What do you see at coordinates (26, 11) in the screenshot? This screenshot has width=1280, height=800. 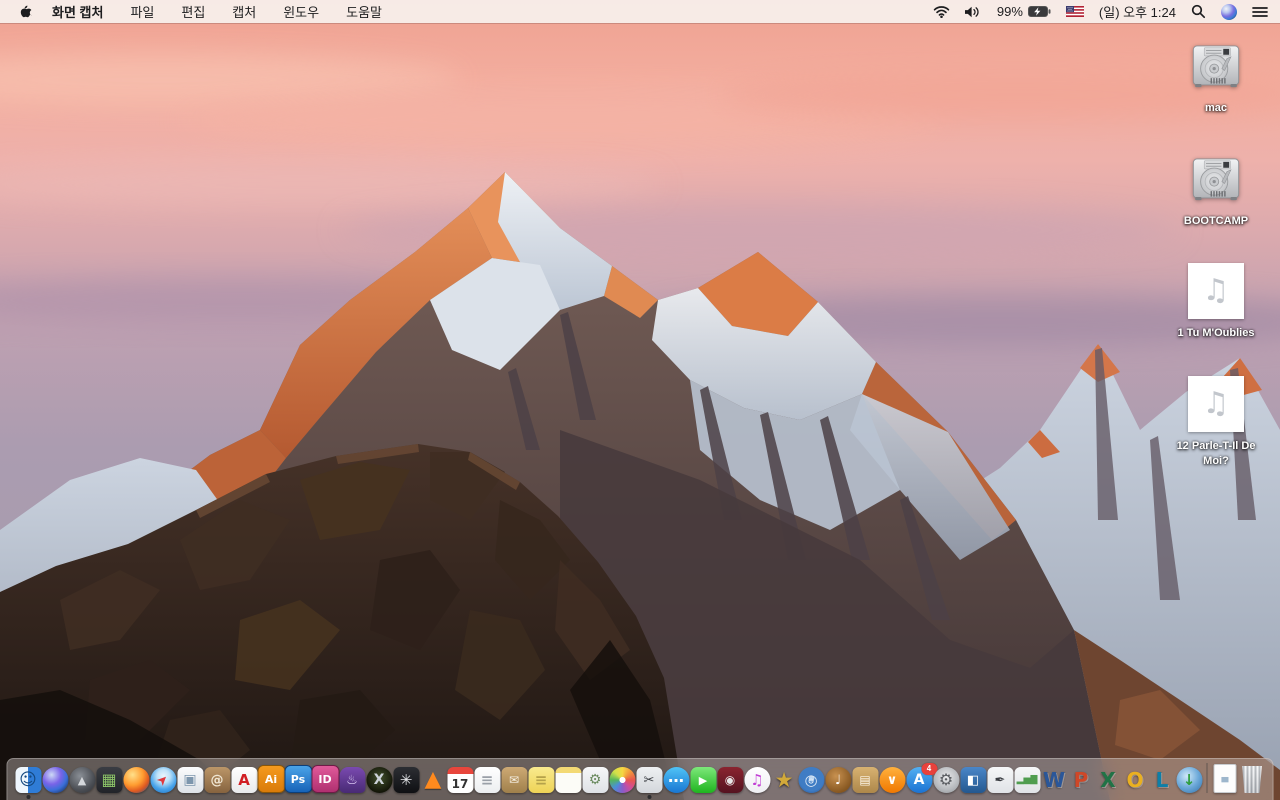 I see `apple-menu` at bounding box center [26, 11].